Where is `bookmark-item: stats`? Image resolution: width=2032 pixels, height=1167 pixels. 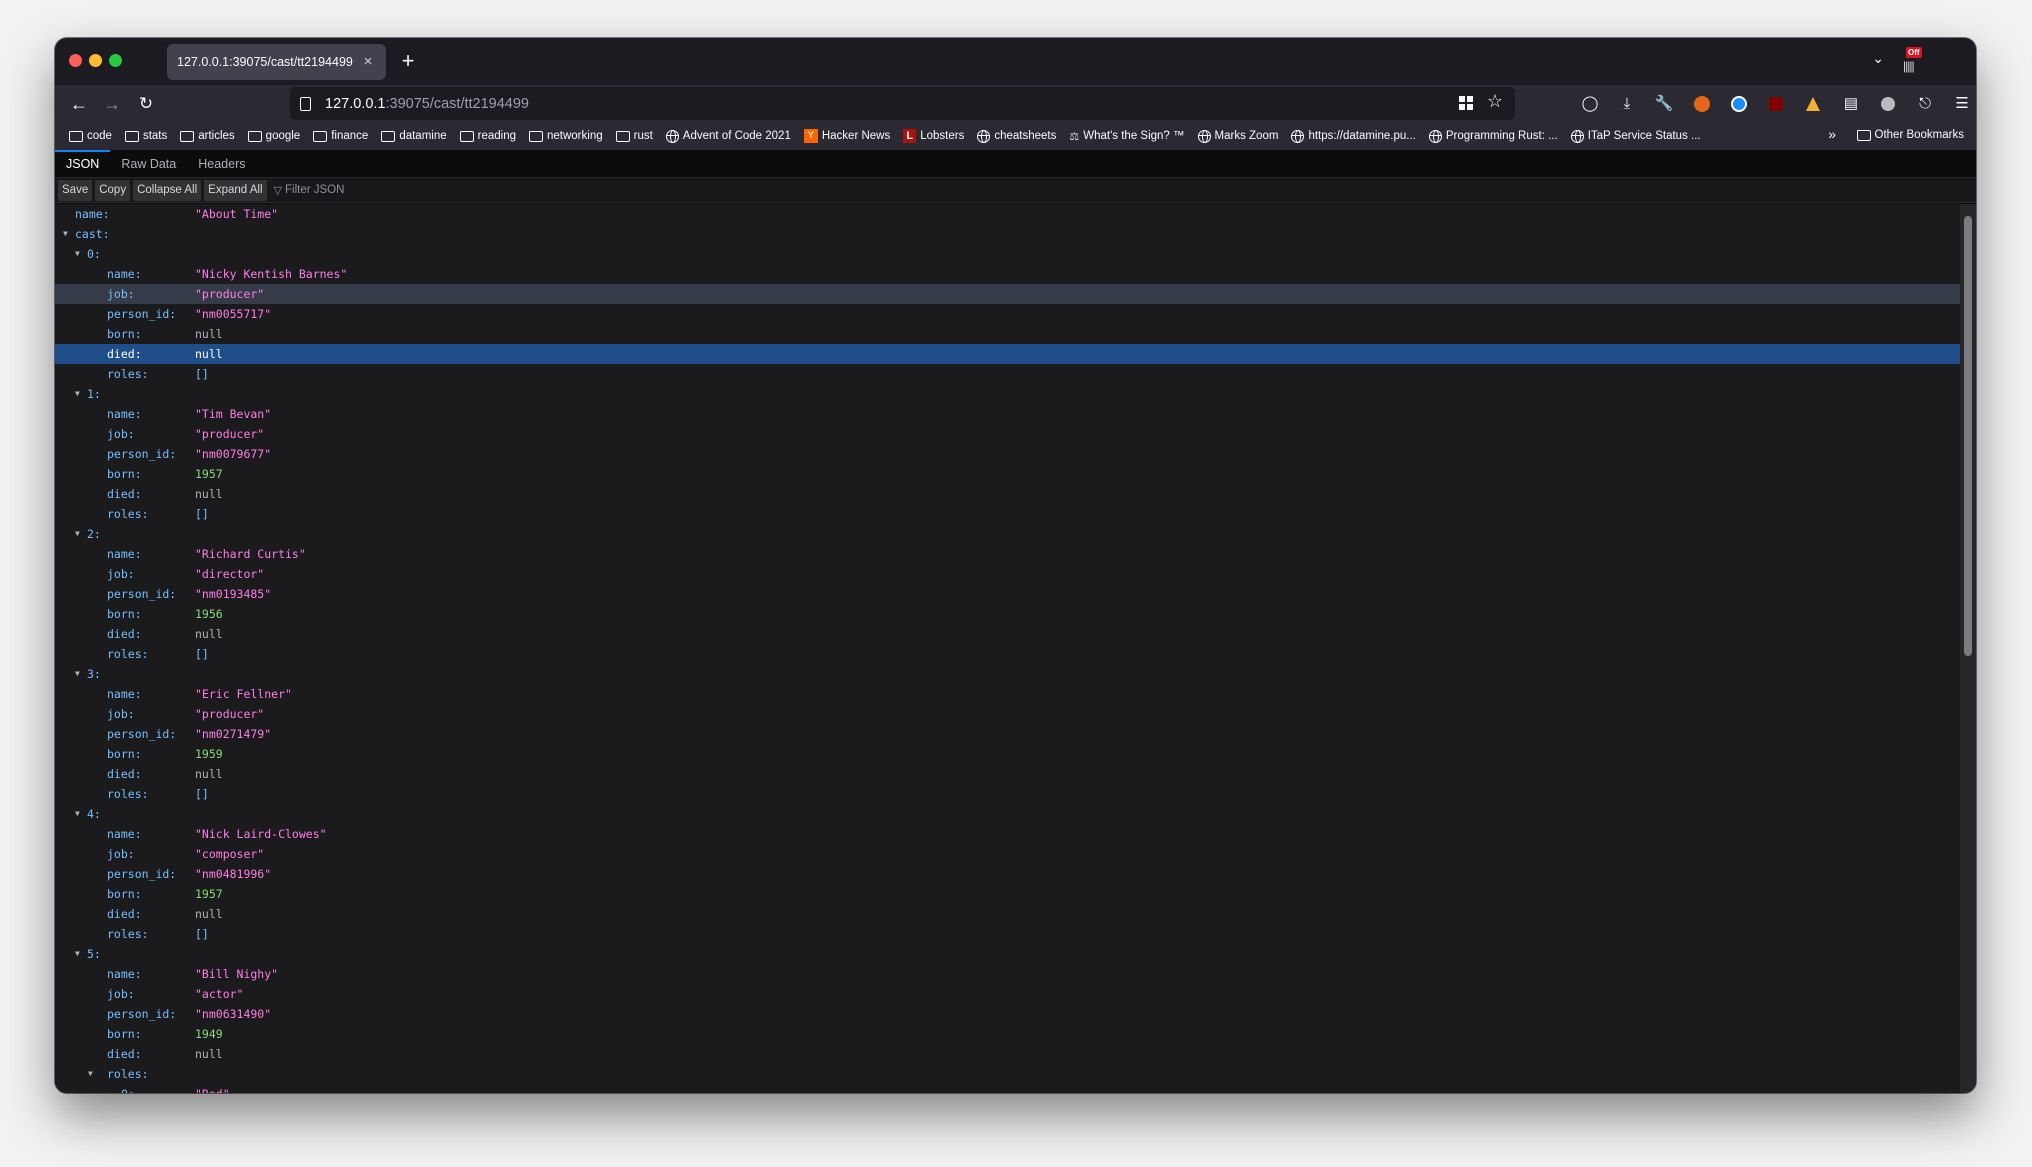
bookmark-item: stats is located at coordinates (145, 136).